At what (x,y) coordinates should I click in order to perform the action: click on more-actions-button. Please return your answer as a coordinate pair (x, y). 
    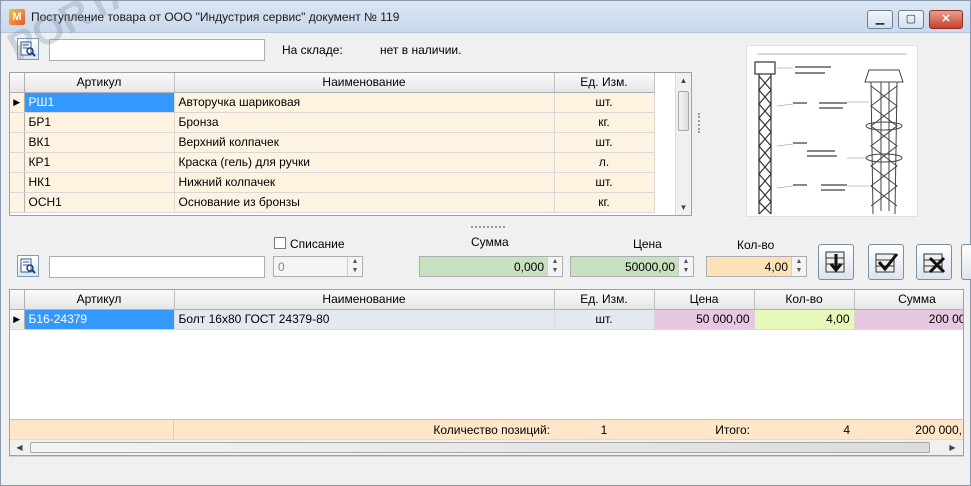
    Looking at the image, I should click on (966, 262).